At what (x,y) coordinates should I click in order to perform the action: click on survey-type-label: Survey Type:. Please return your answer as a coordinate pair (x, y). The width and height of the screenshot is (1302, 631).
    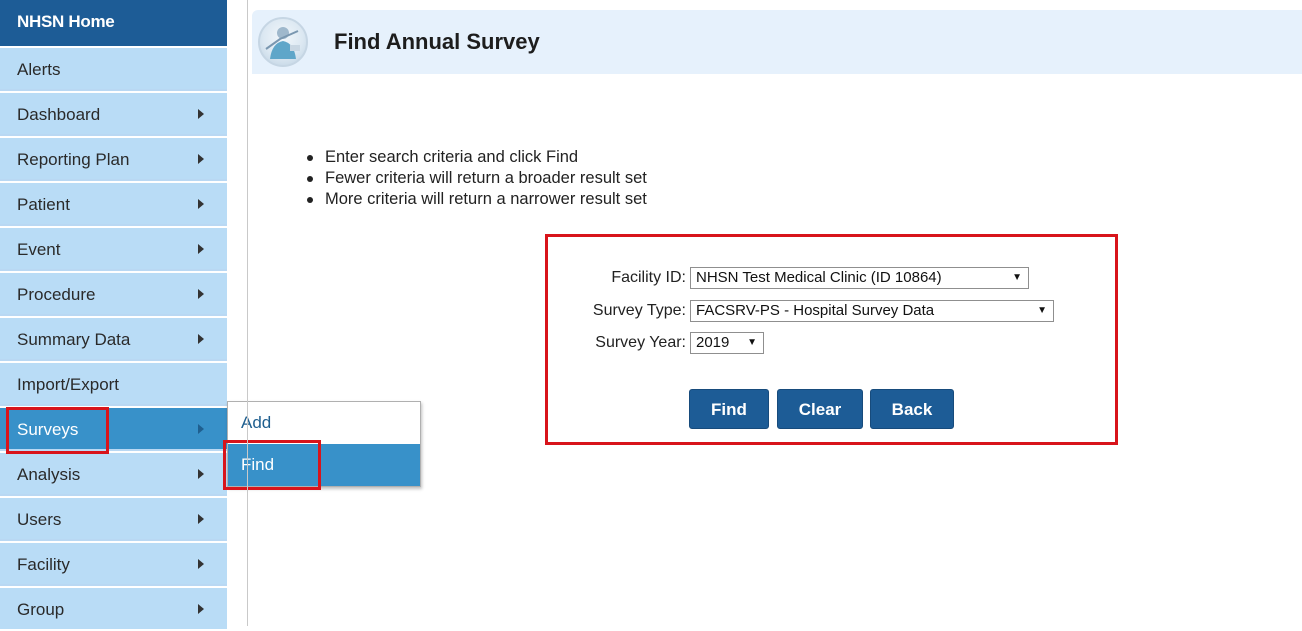
    Looking at the image, I should click on (639, 310).